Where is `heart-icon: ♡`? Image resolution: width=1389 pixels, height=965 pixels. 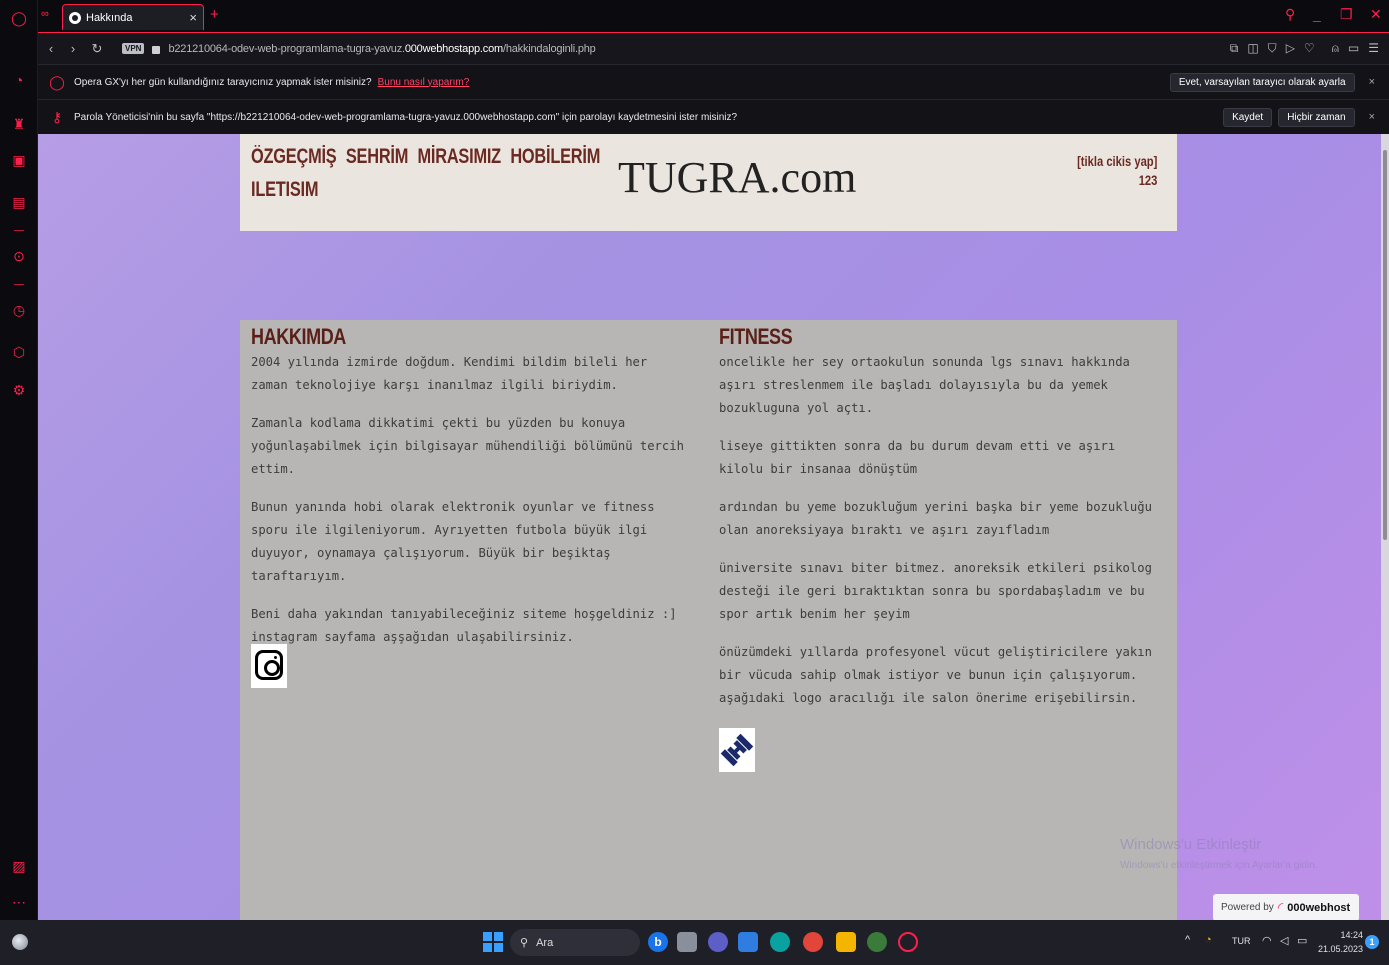
heart-icon: ♡ is located at coordinates (1309, 48).